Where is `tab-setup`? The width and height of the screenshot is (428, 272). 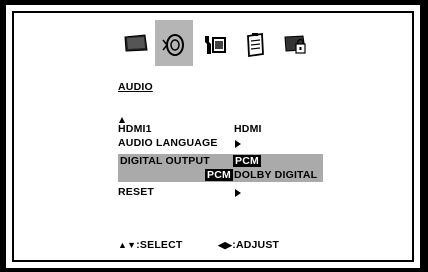 tab-setup is located at coordinates (214, 43).